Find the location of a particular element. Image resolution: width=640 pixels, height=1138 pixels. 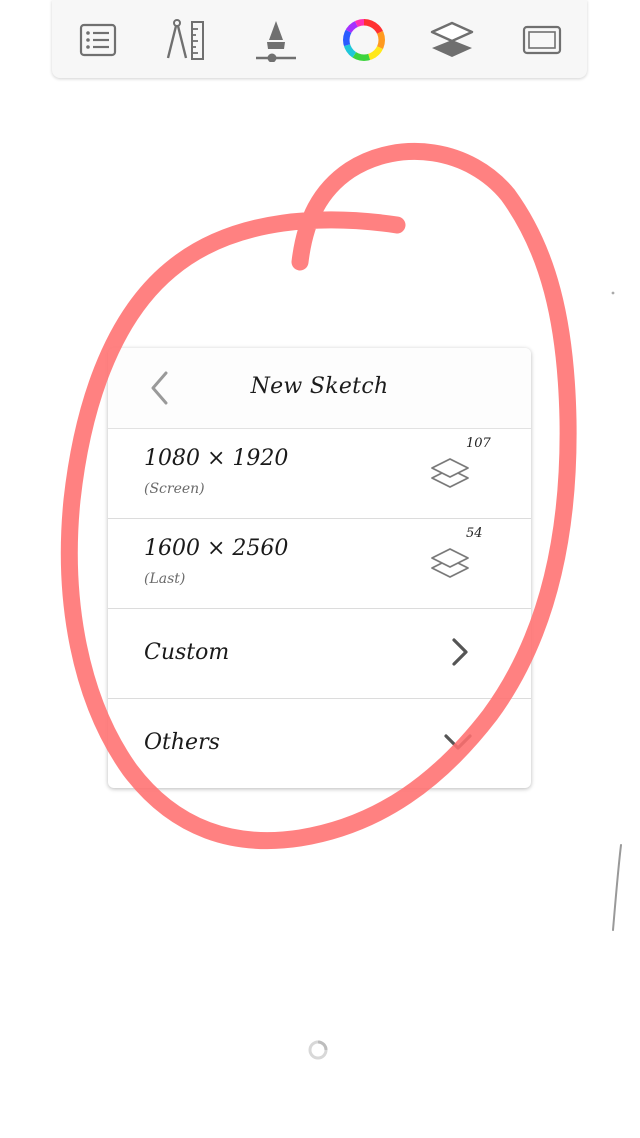

ruler-compass-icon is located at coordinates (185, 39).